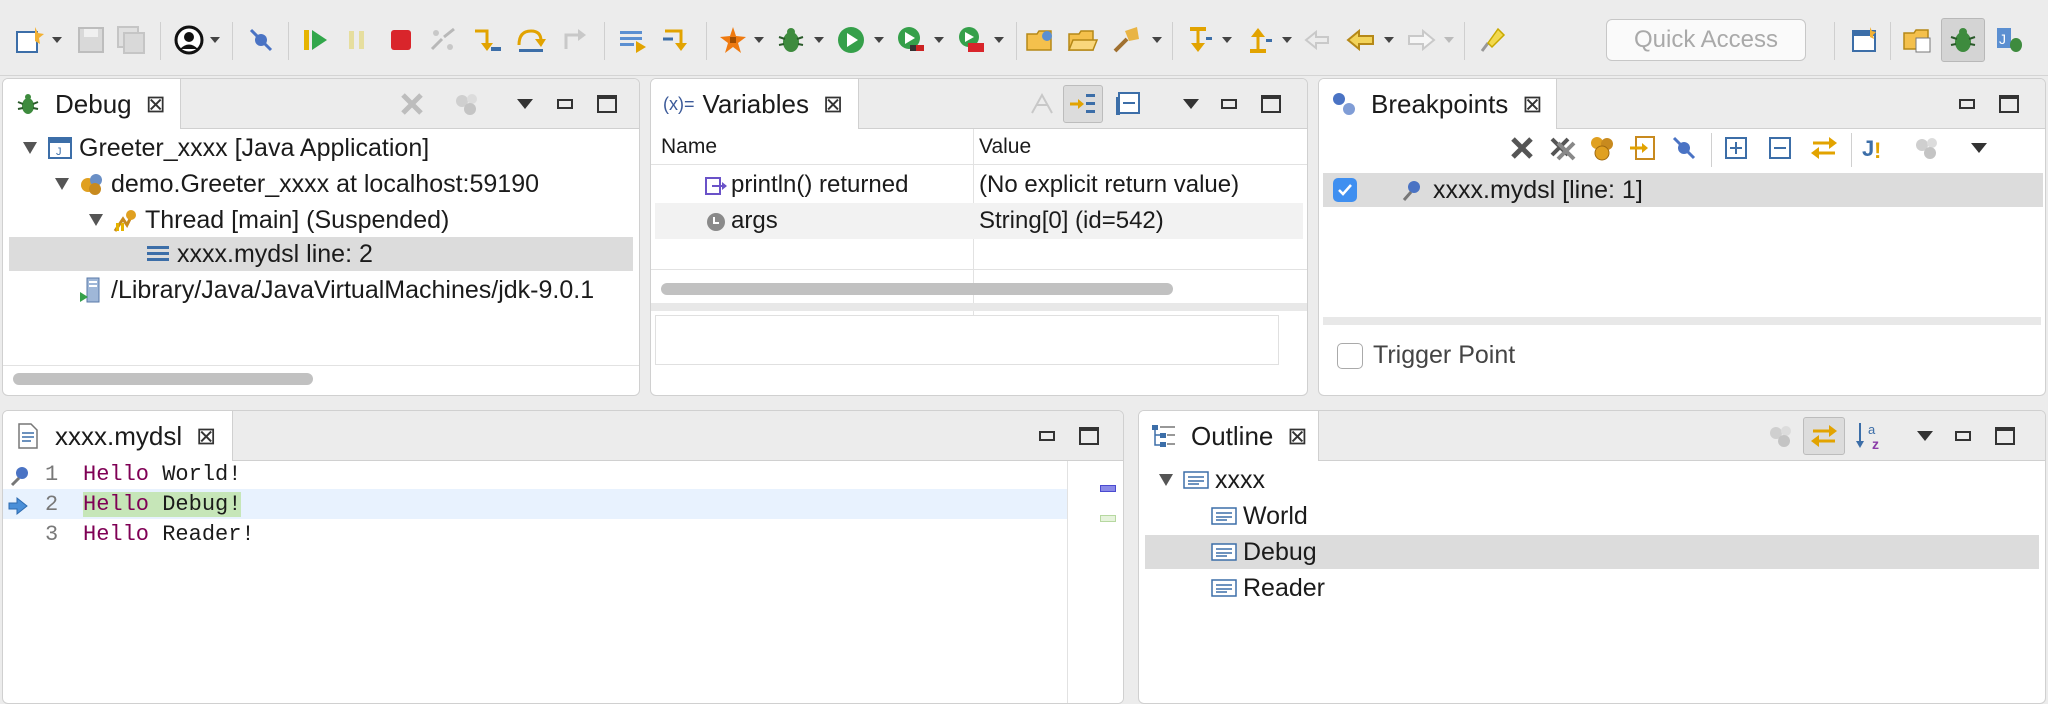 The width and height of the screenshot is (2048, 704). Describe the element at coordinates (1083, 104) in the screenshot. I see `show-logical-structure-button` at that location.